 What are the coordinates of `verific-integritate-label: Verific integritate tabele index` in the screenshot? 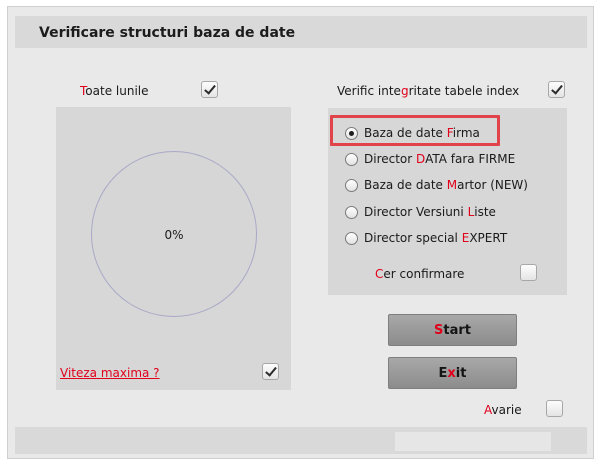 It's located at (428, 91).